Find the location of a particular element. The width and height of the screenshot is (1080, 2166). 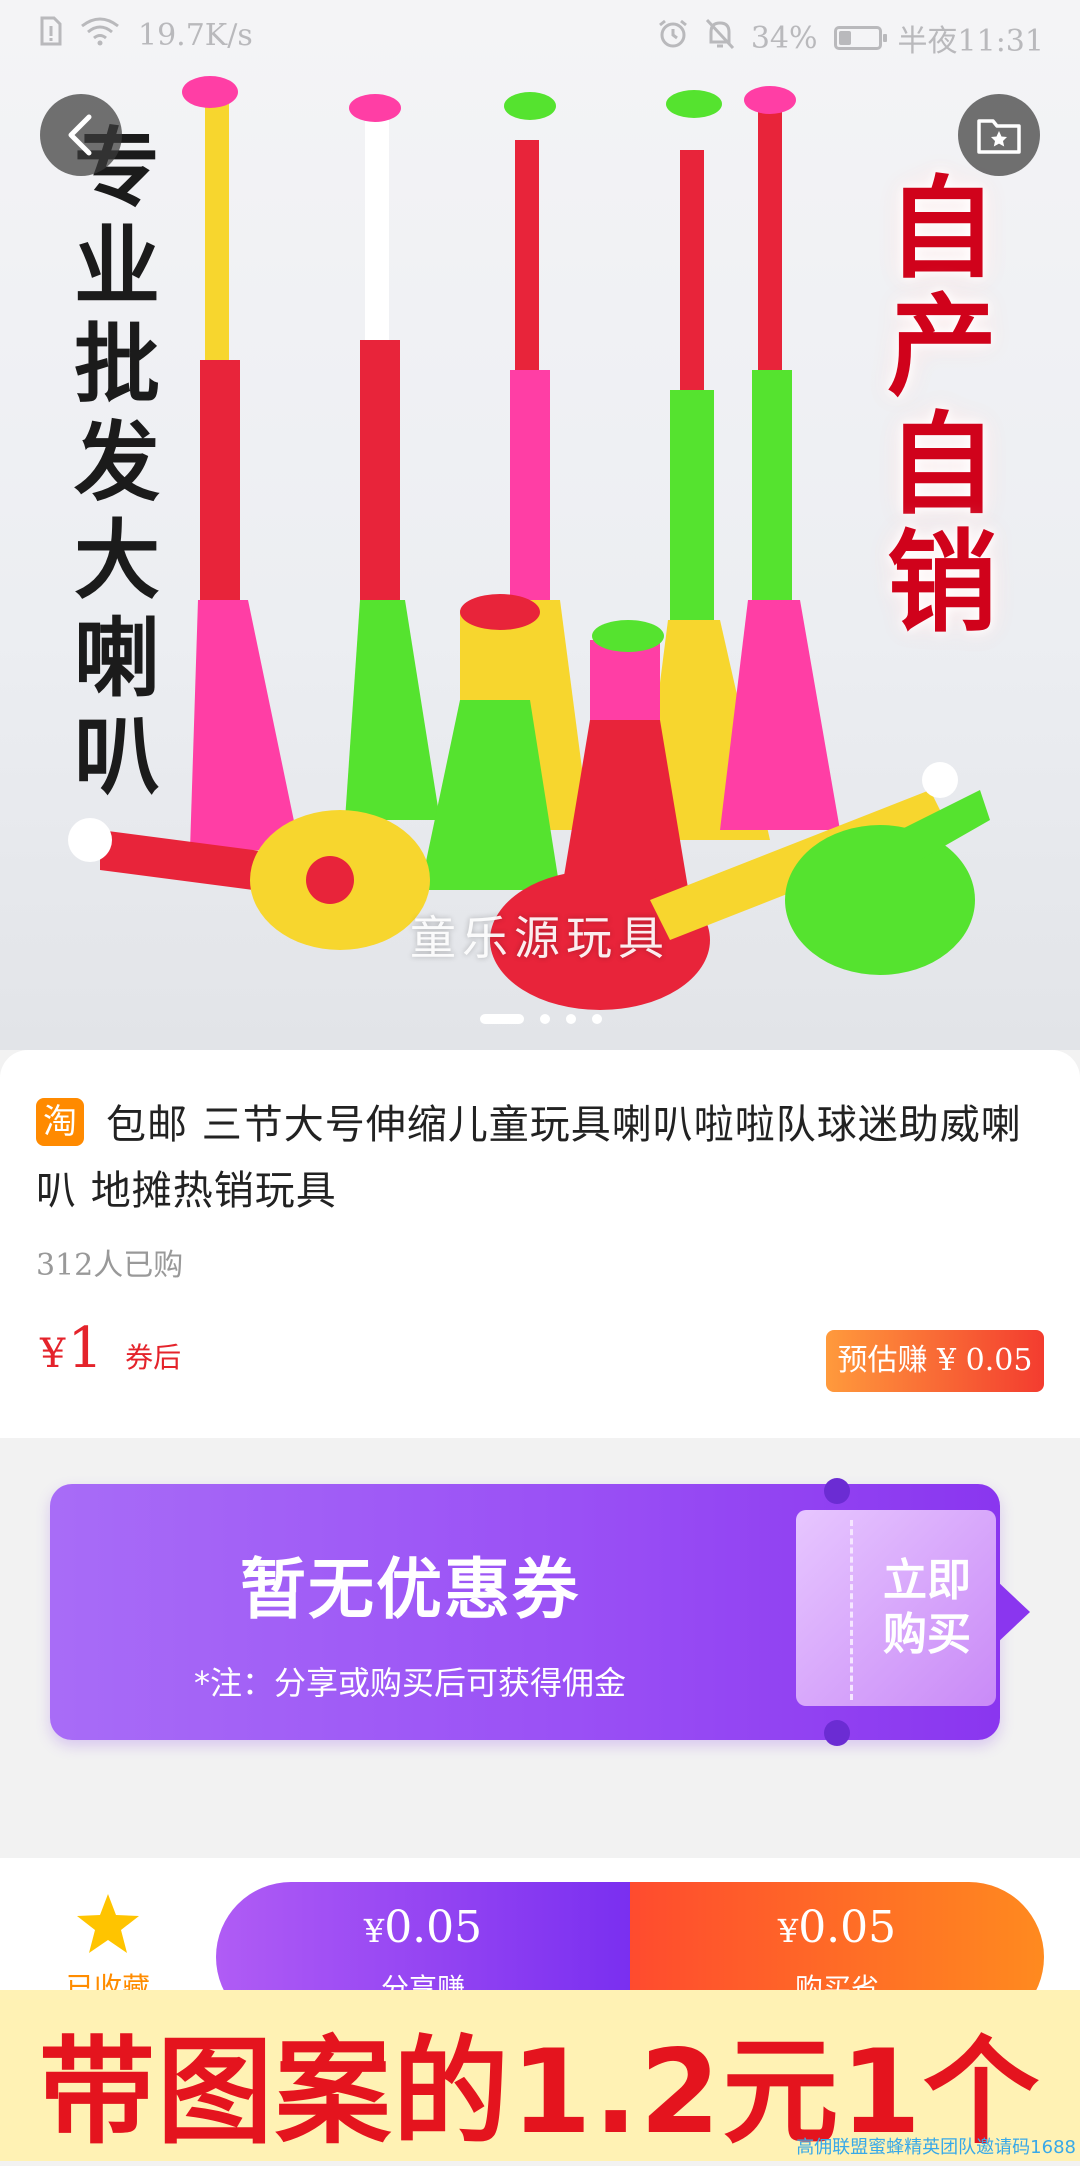

coupon-card: 暂无优惠券 *注：分享或购买后可获得佣金 立即购买 is located at coordinates (540, 1612).